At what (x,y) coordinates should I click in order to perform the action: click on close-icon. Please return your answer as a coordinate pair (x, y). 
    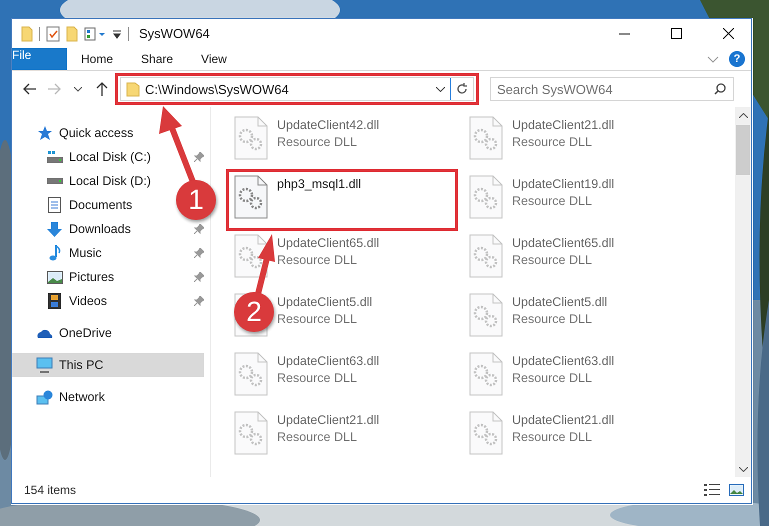
    Looking at the image, I should click on (728, 33).